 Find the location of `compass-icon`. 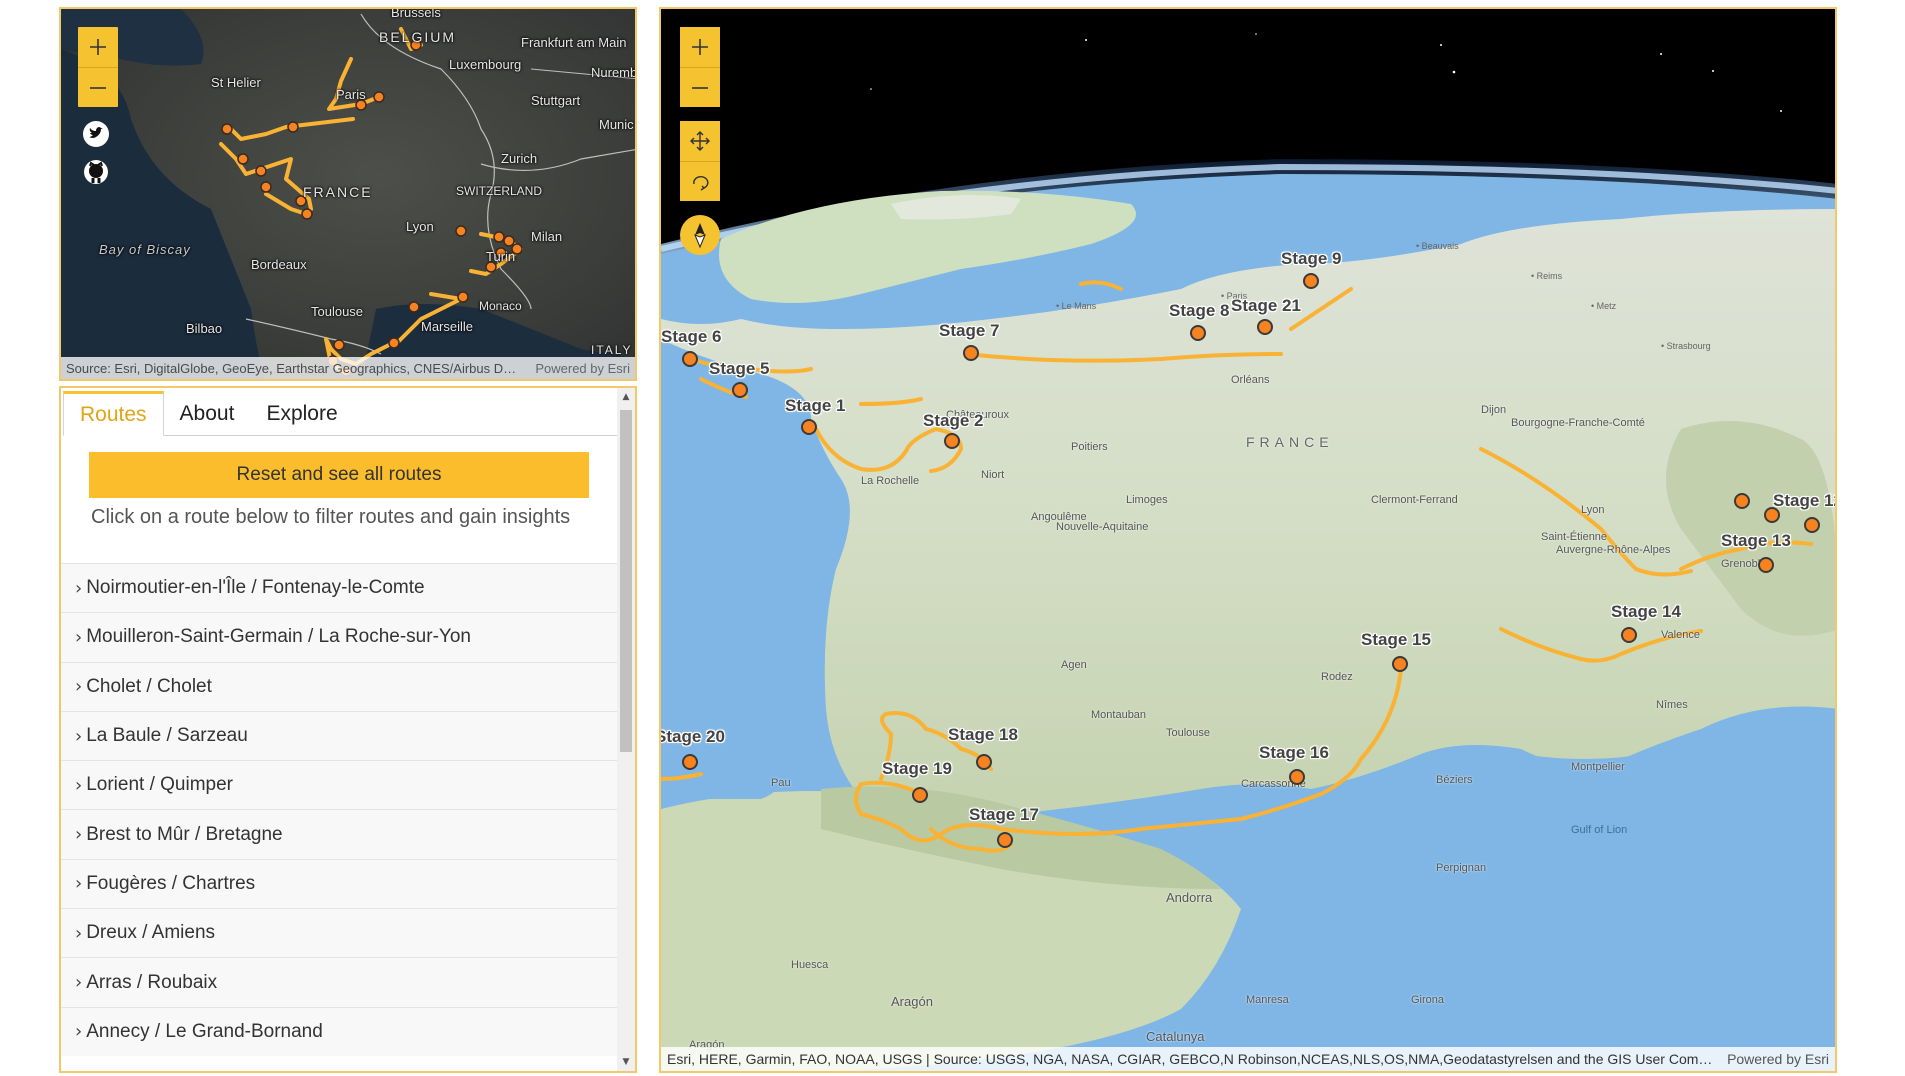

compass-icon is located at coordinates (700, 236).